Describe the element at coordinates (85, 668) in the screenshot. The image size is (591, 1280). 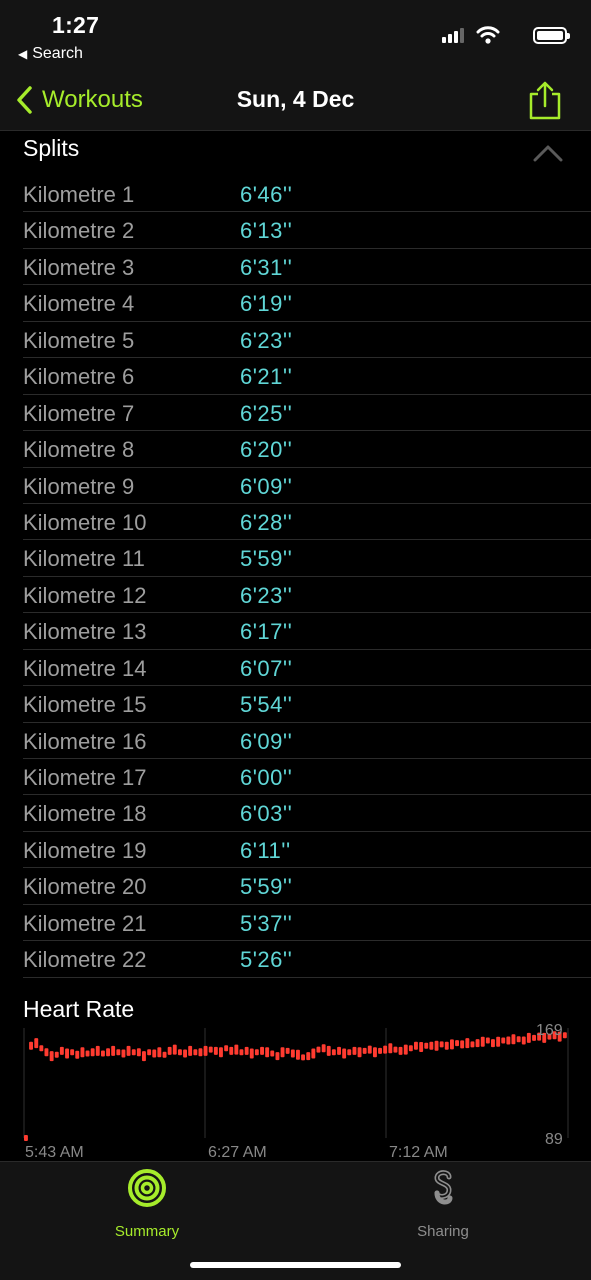
I see `split-label: Kilometre 14` at that location.